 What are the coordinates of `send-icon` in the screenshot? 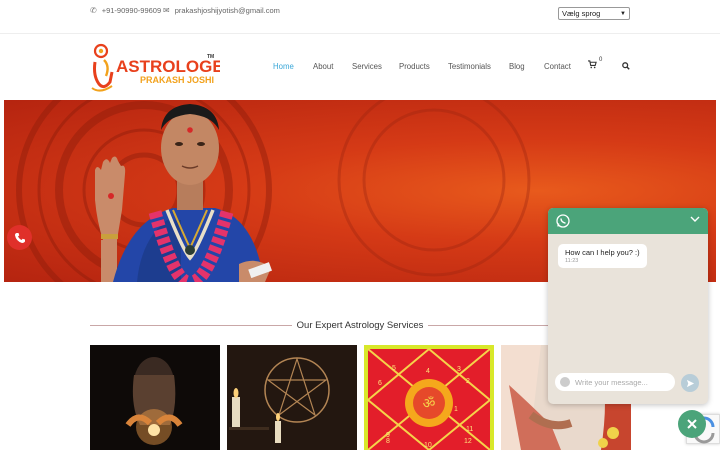 It's located at (690, 383).